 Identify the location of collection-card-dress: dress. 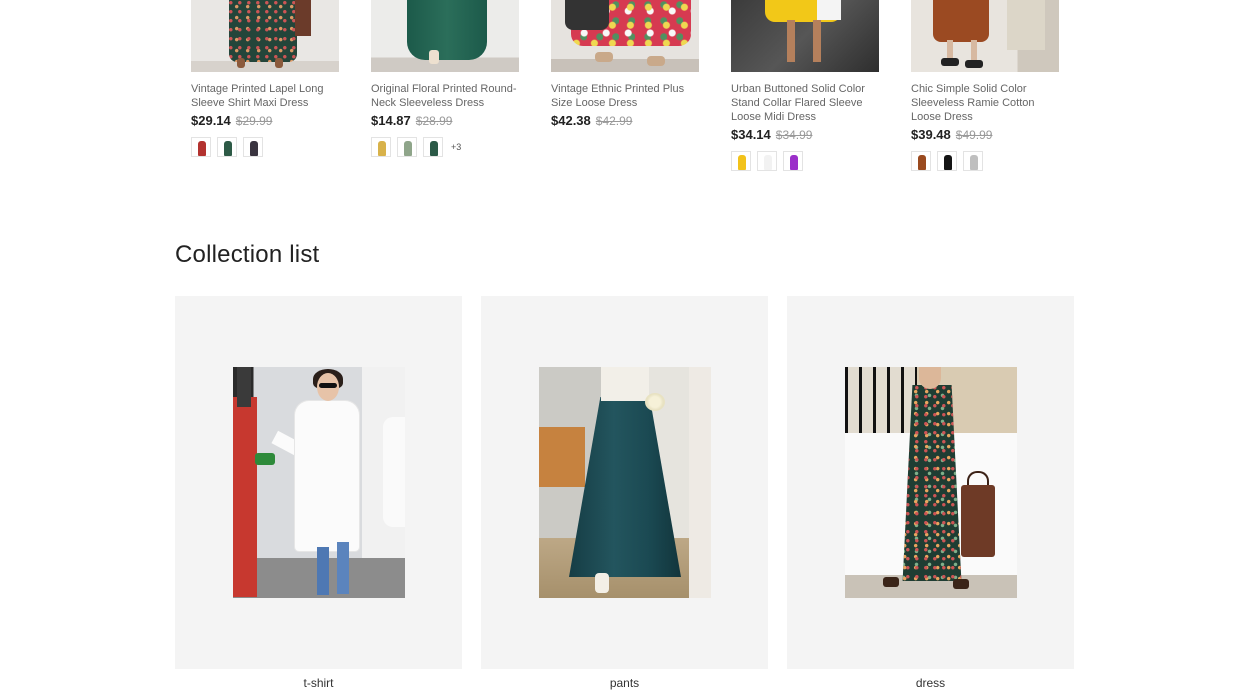
(930, 493).